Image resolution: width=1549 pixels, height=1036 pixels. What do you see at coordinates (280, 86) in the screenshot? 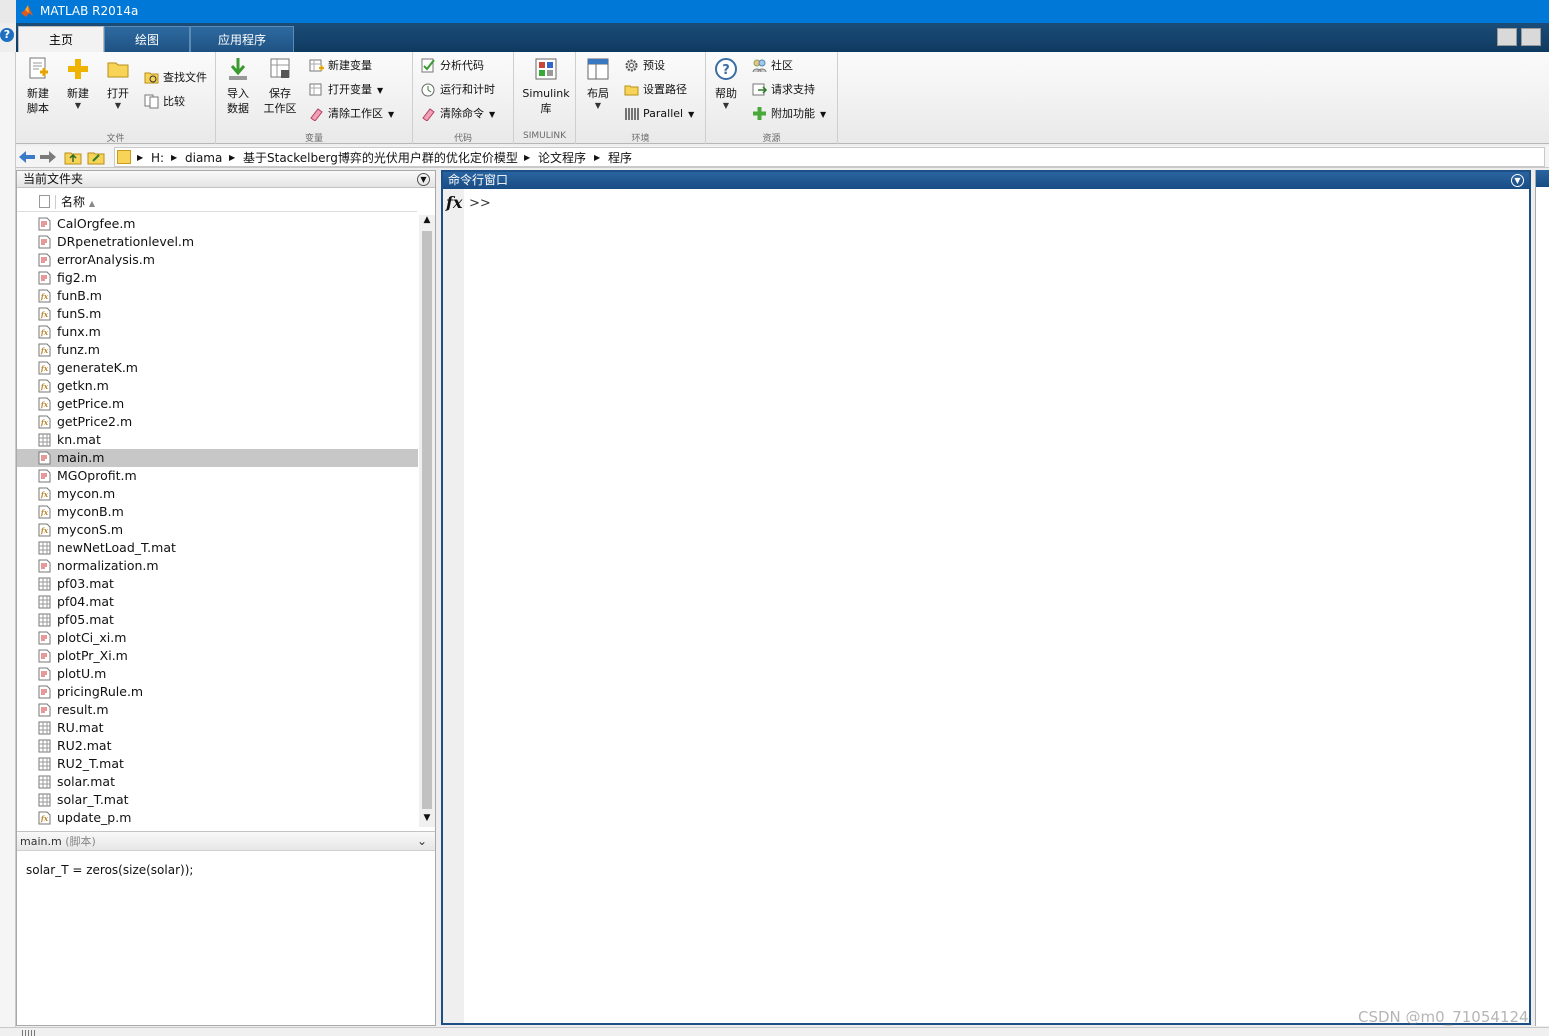
I see `save-workspace-button: 保存 工作区` at bounding box center [280, 86].